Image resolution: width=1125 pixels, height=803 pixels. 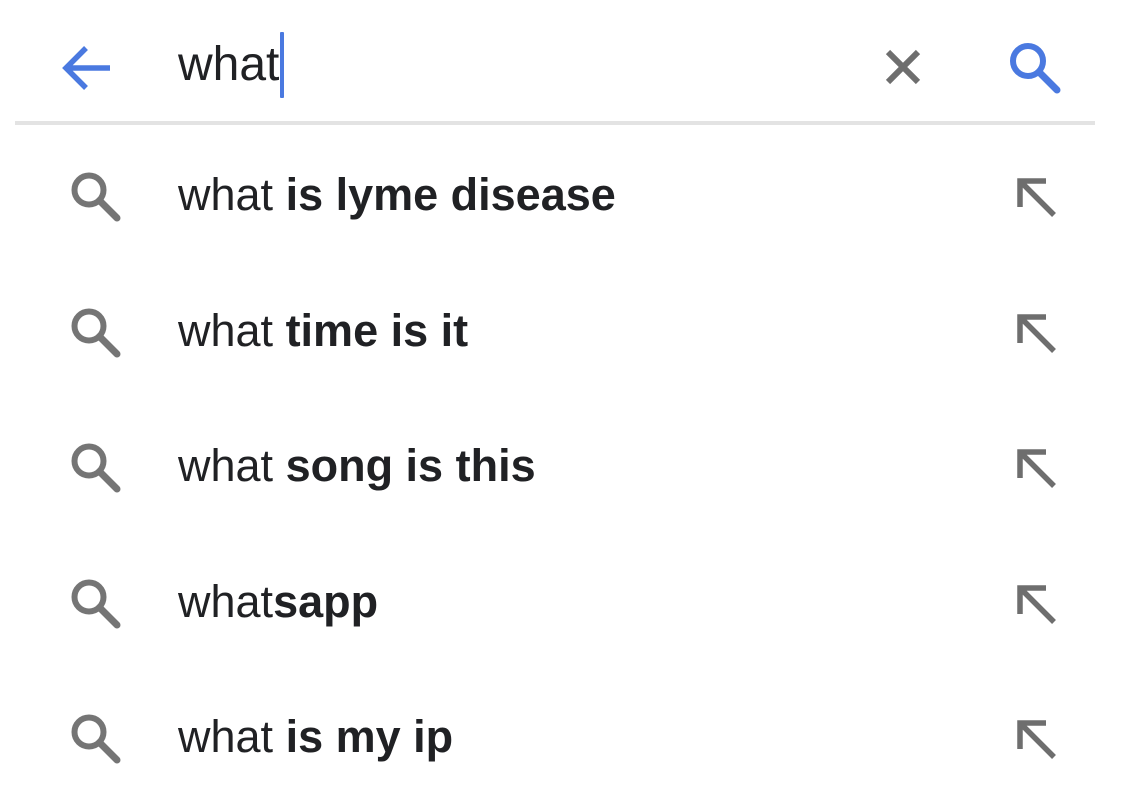 I want to click on suggestion-text: whatsapp, so click(x=278, y=602).